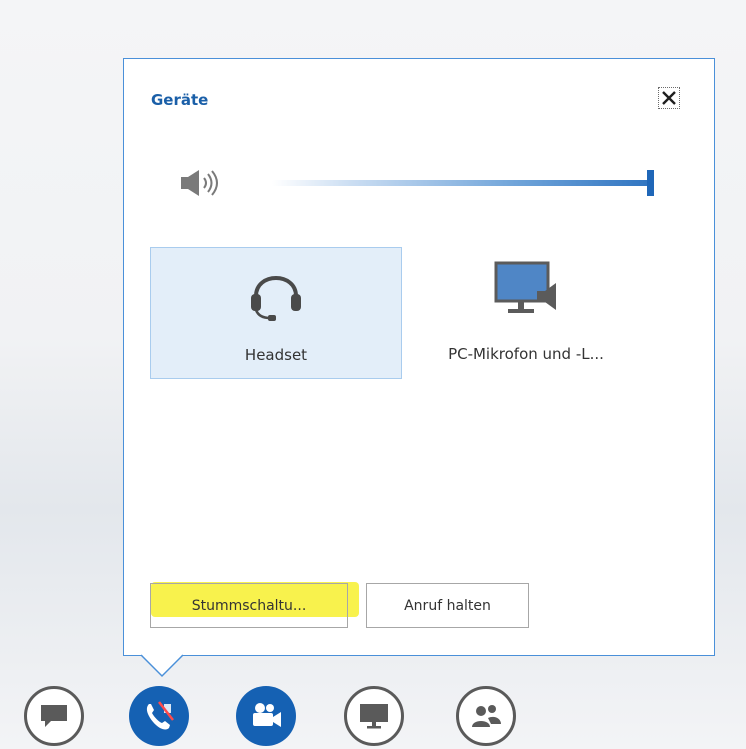 The height and width of the screenshot is (749, 746). I want to click on monitor-icon, so click(374, 716).